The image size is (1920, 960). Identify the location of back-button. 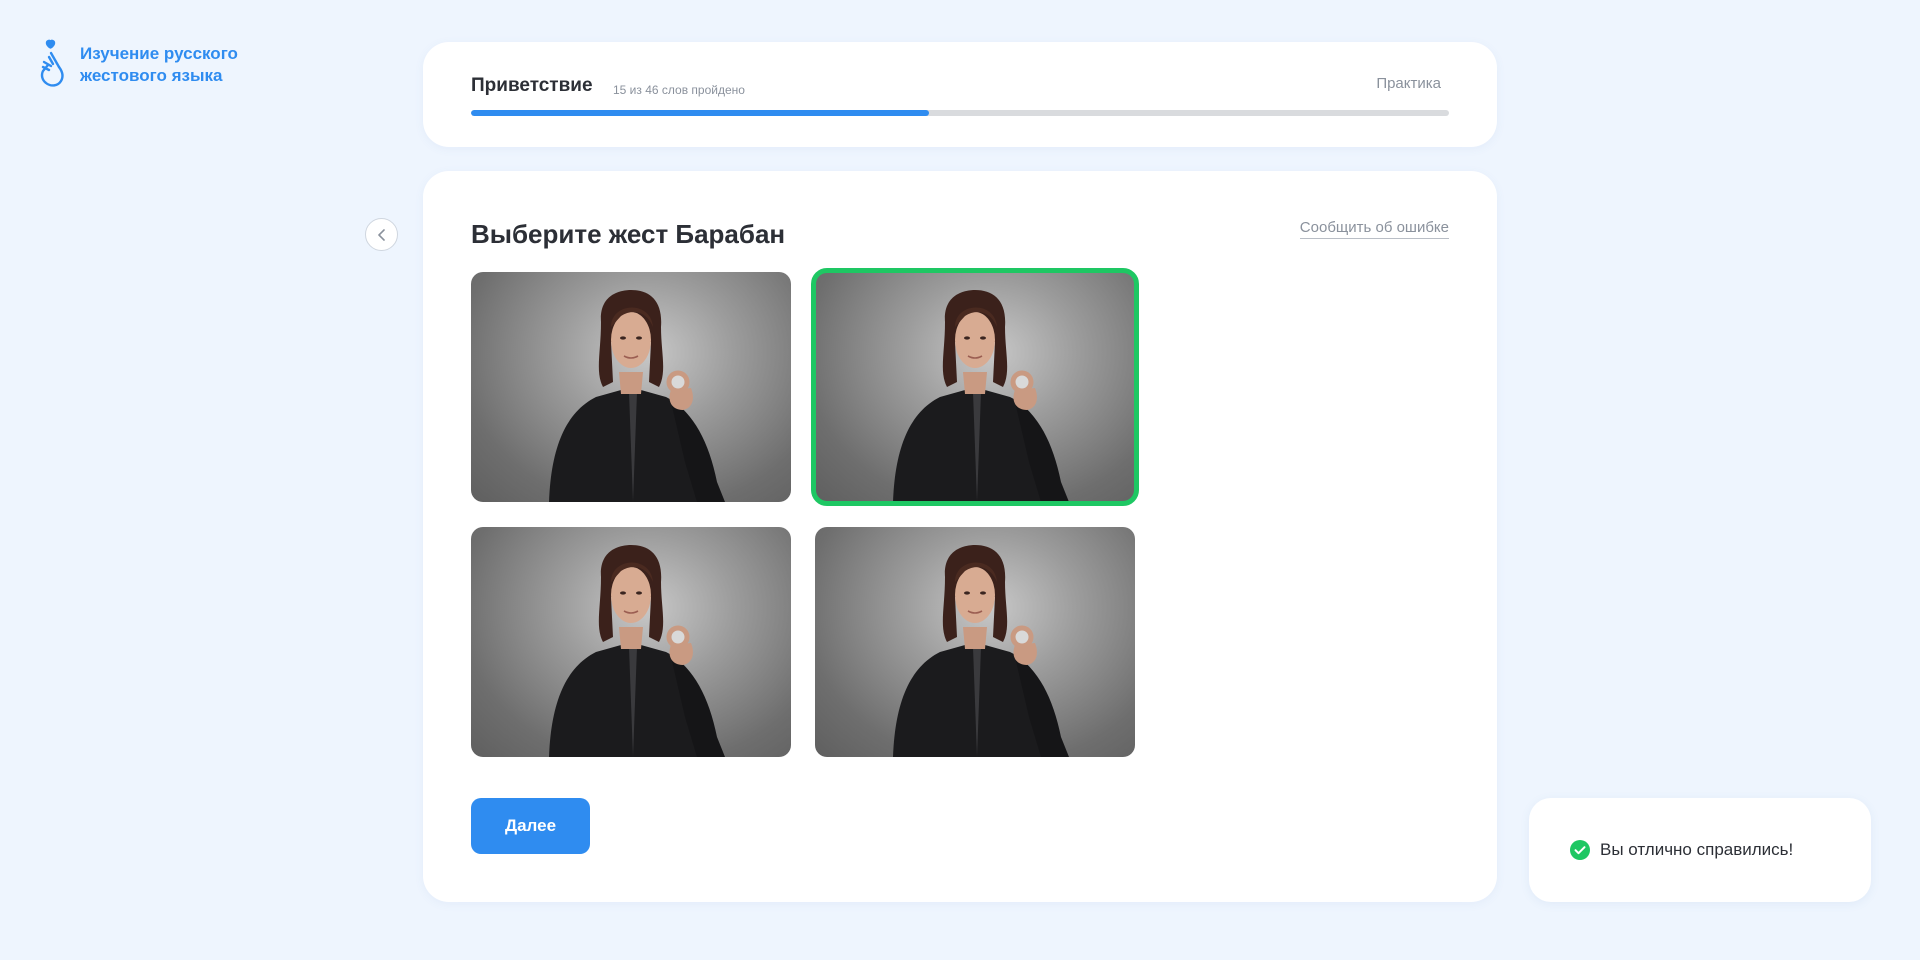
(381, 234).